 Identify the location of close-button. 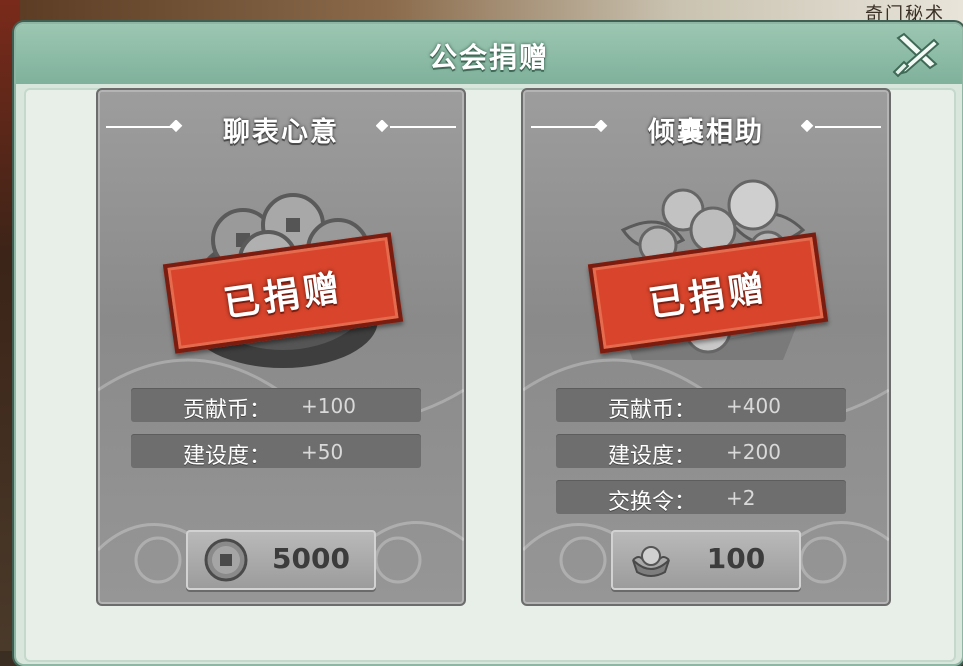
(917, 55).